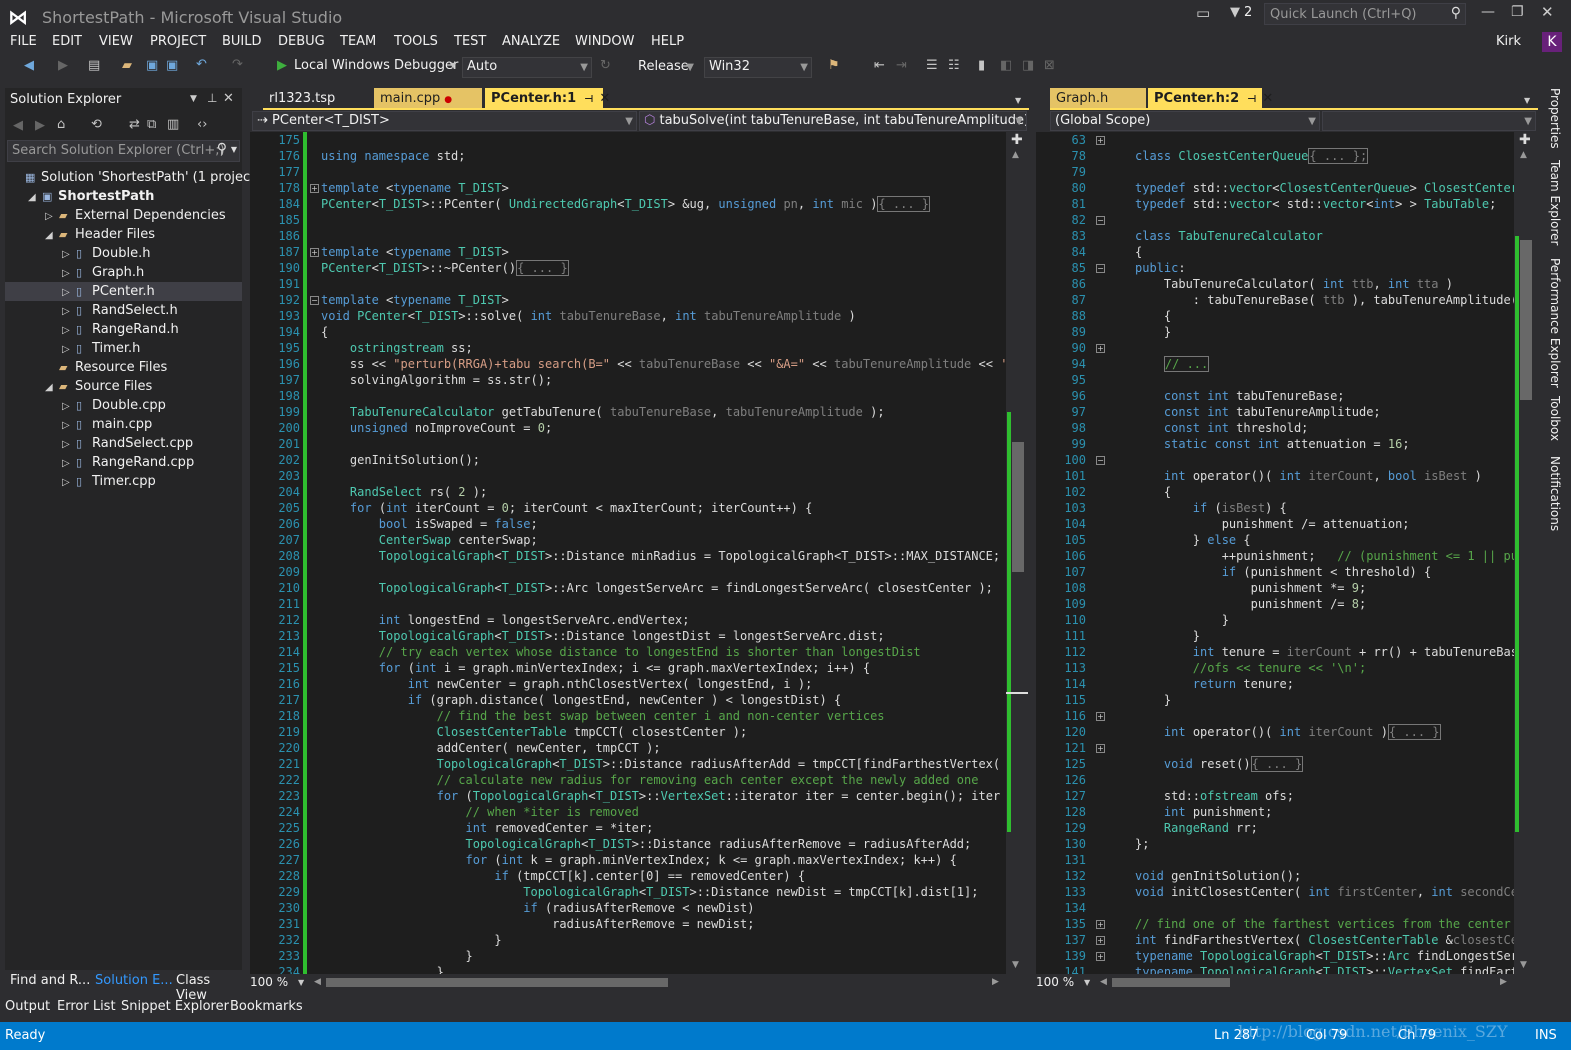 The height and width of the screenshot is (1050, 1571). Describe the element at coordinates (527, 67) in the screenshot. I see `solution-config-dropdown: Auto ▼` at that location.